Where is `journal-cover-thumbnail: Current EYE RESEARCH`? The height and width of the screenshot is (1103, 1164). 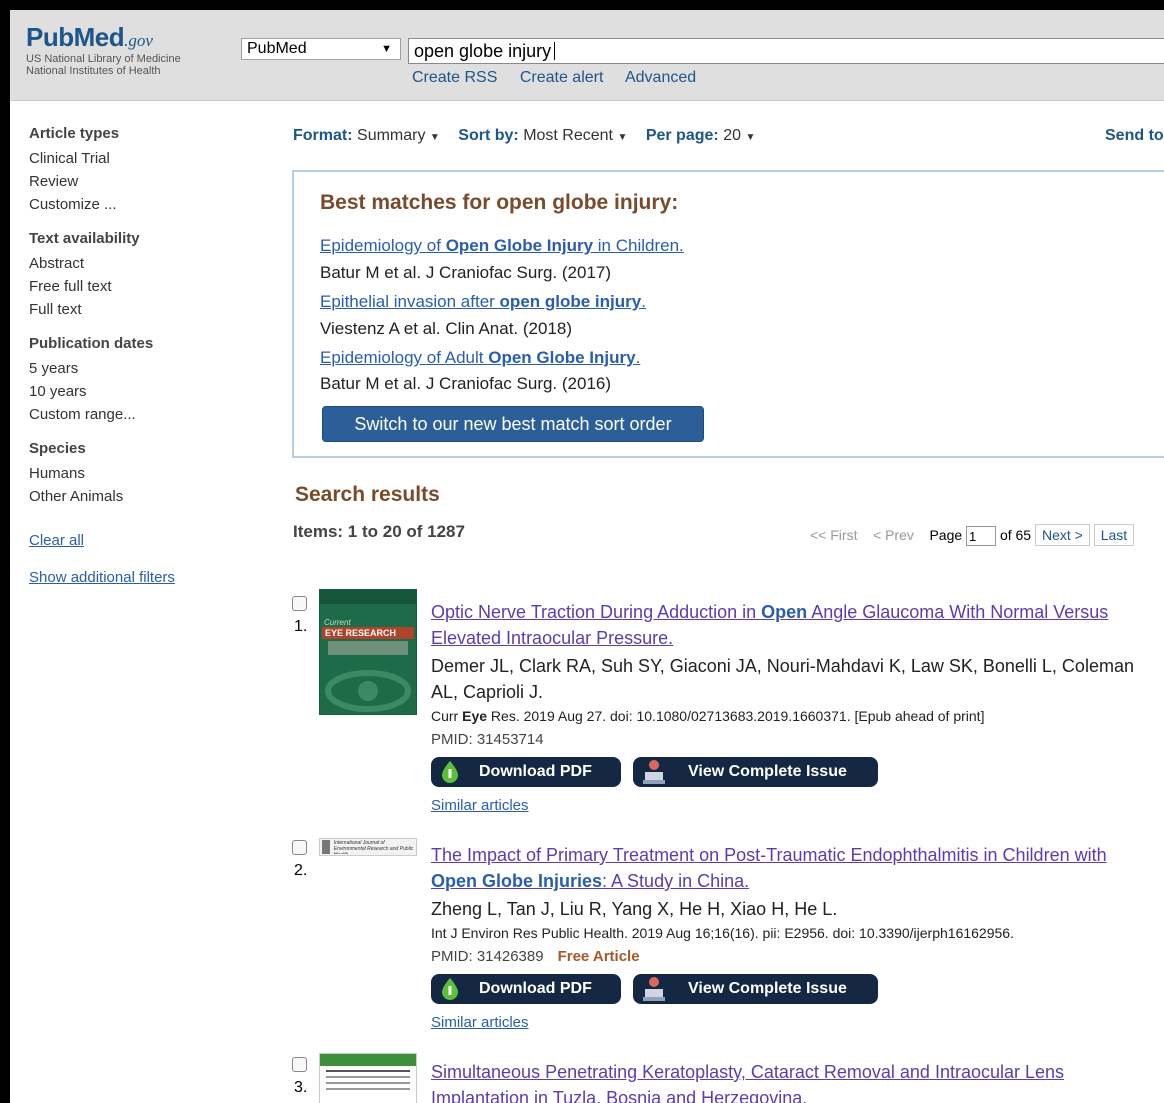
journal-cover-thumbnail: Current EYE RESEARCH is located at coordinates (368, 652).